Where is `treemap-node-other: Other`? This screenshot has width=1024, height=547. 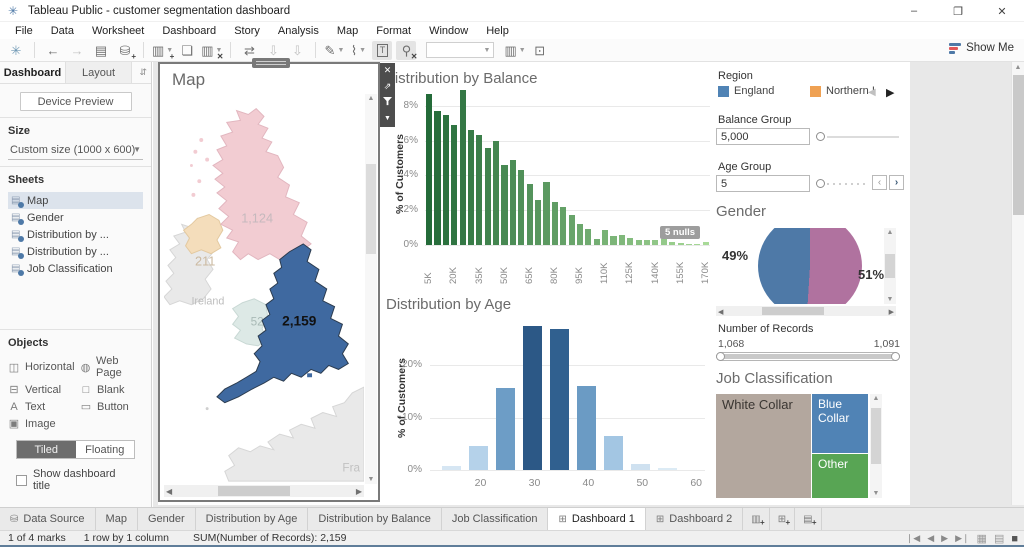 treemap-node-other: Other is located at coordinates (840, 476).